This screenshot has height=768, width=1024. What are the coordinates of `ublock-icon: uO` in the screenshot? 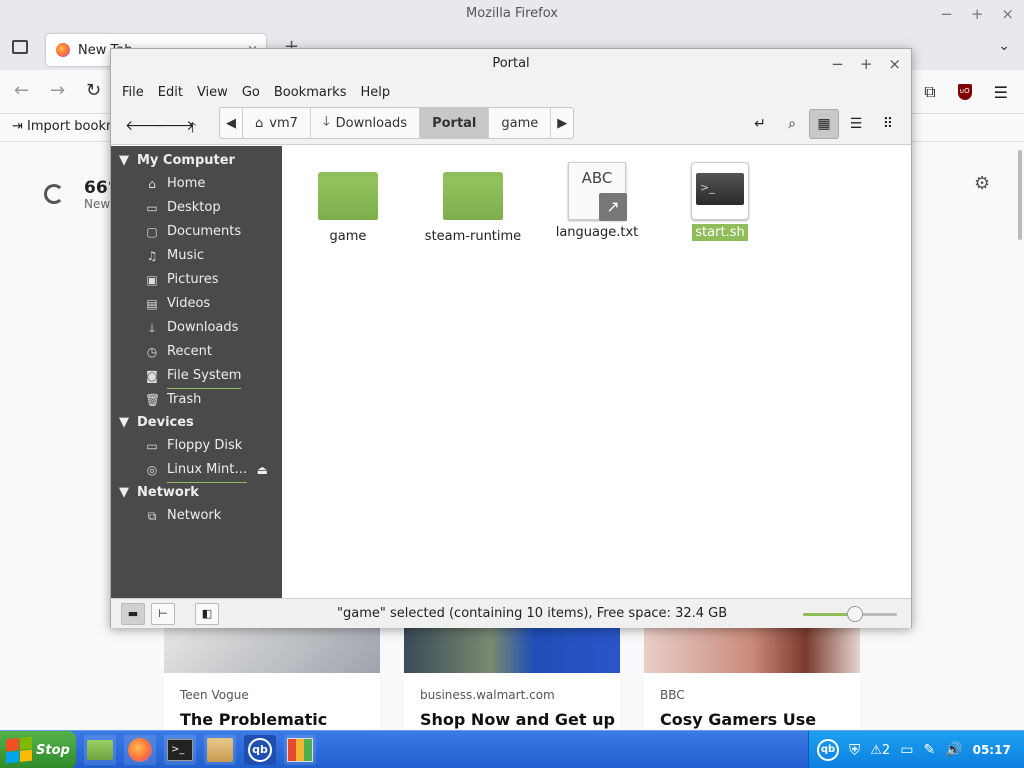 It's located at (964, 92).